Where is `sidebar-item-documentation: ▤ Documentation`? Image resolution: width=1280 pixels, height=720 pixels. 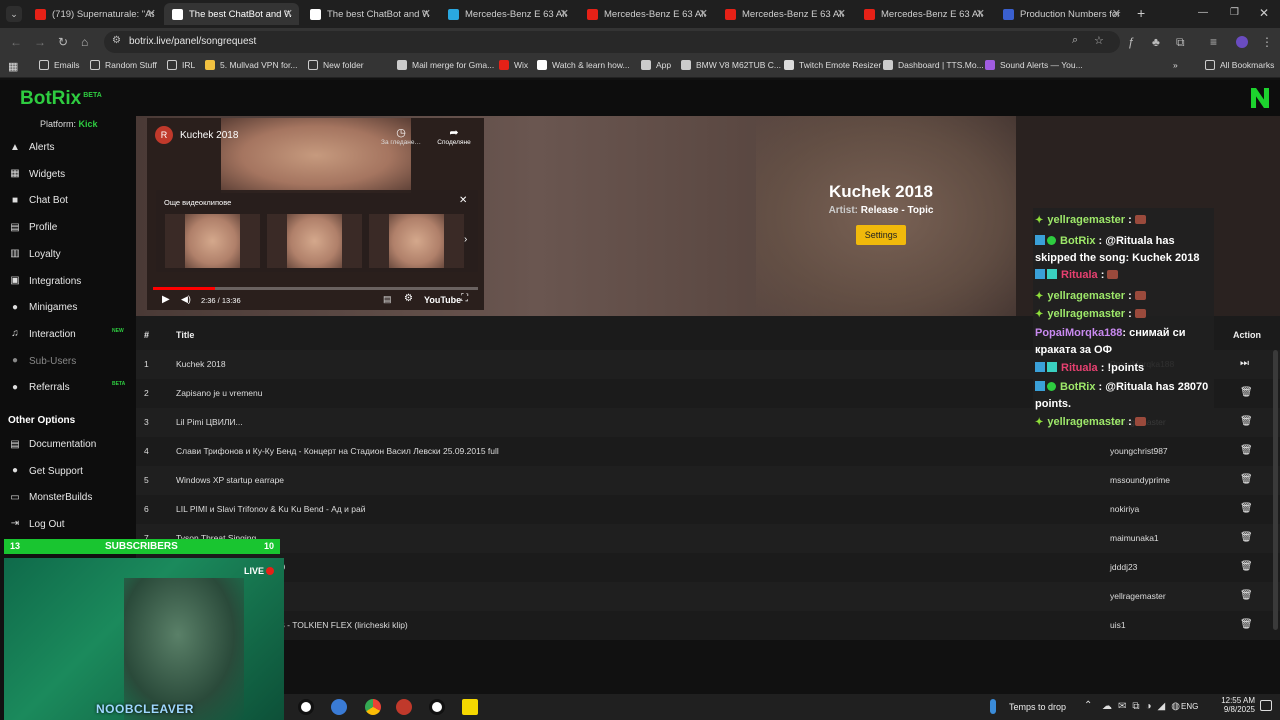 sidebar-item-documentation: ▤ Documentation is located at coordinates (53, 444).